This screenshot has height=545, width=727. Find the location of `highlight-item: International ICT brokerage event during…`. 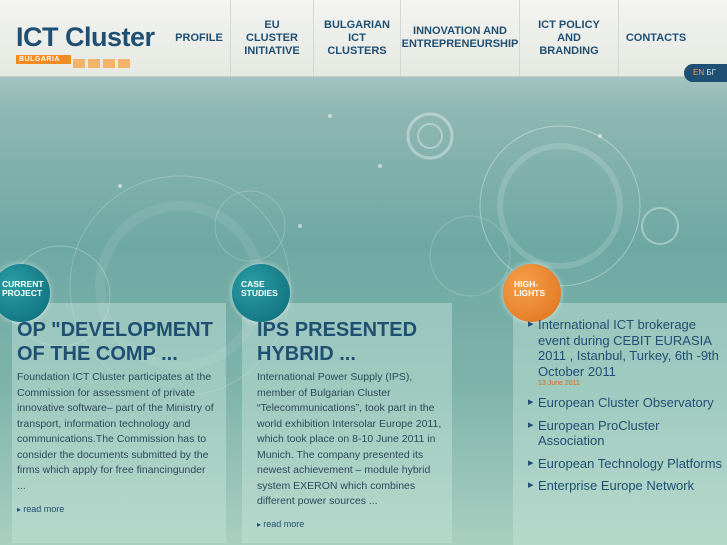

highlight-item: International ICT brokerage event during… is located at coordinates (625, 352).